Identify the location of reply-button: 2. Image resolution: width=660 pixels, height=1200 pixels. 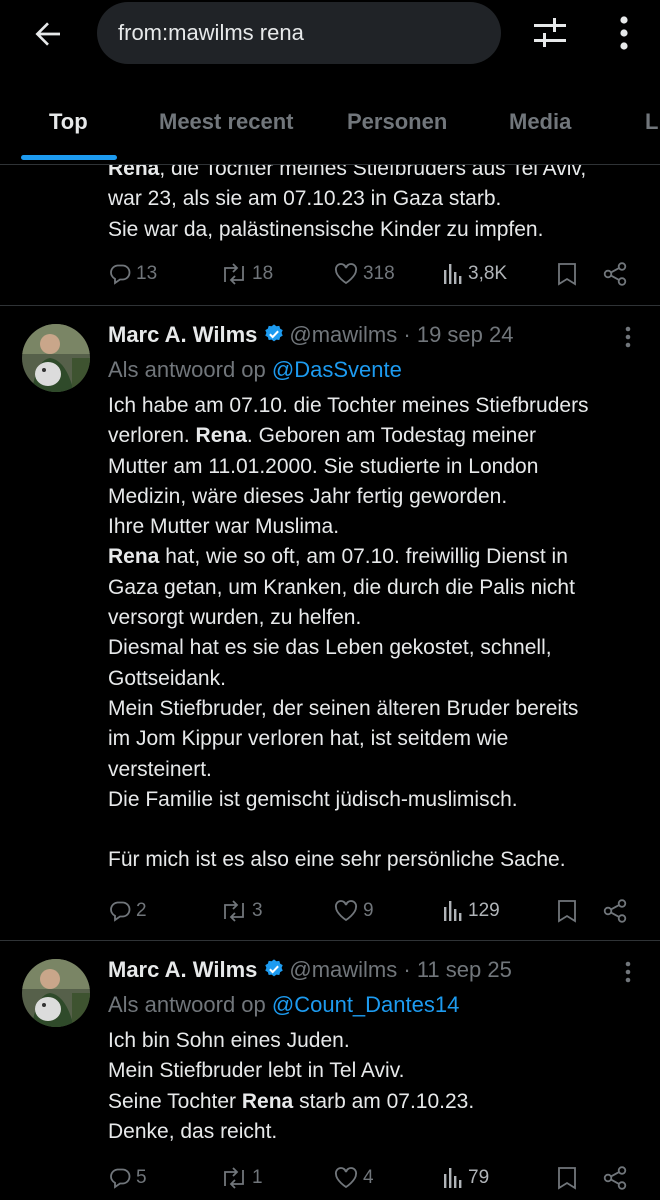
(127, 911).